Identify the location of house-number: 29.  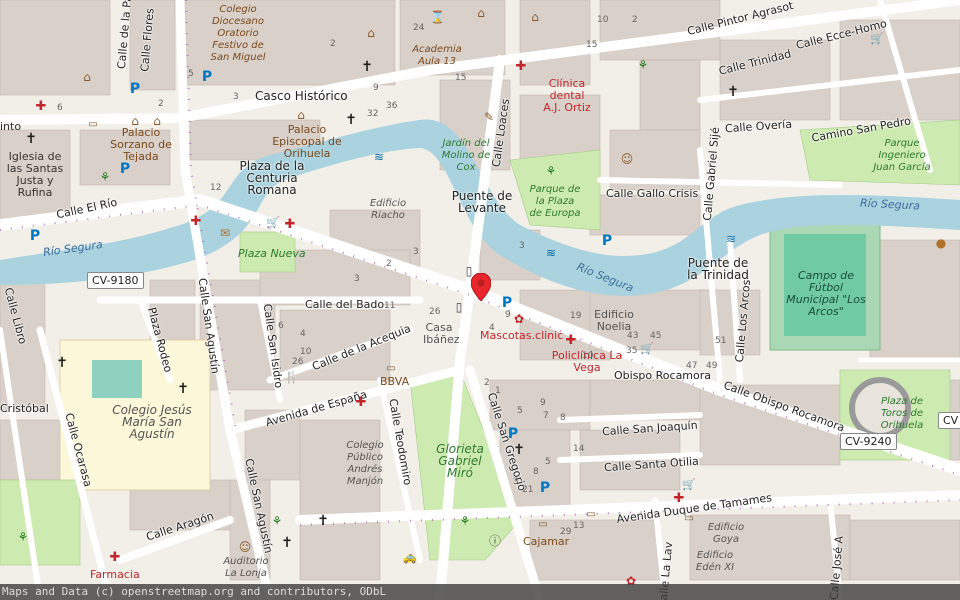
(566, 532).